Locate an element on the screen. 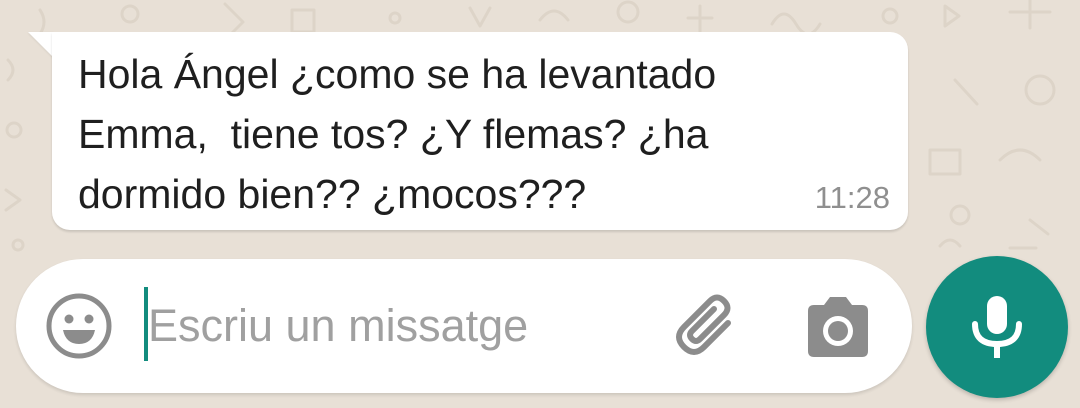 Image resolution: width=1080 pixels, height=408 pixels. emoji-icon is located at coordinates (79, 326).